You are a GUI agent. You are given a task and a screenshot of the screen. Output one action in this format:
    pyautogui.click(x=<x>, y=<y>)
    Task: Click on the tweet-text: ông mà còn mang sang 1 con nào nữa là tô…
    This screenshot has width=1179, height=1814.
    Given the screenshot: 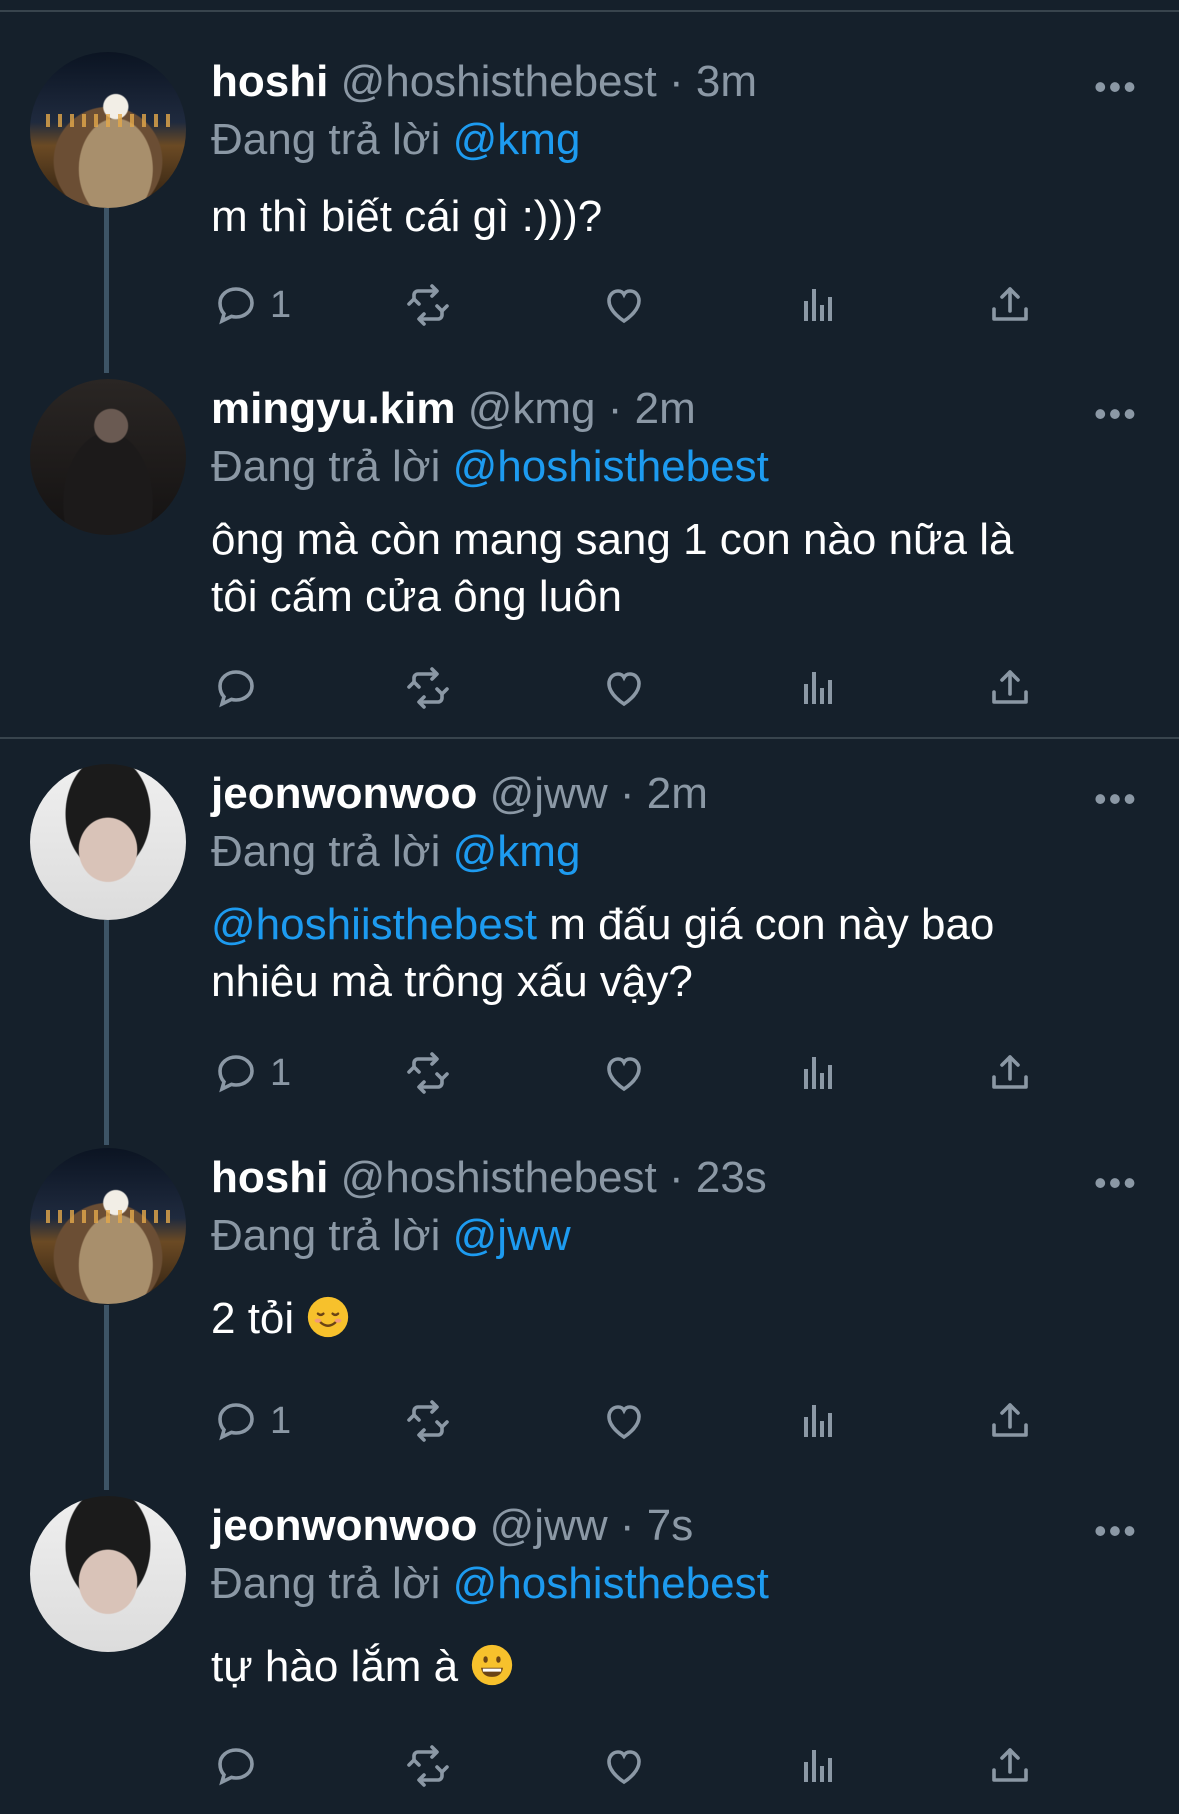 What is the action you would take?
    pyautogui.click(x=612, y=568)
    